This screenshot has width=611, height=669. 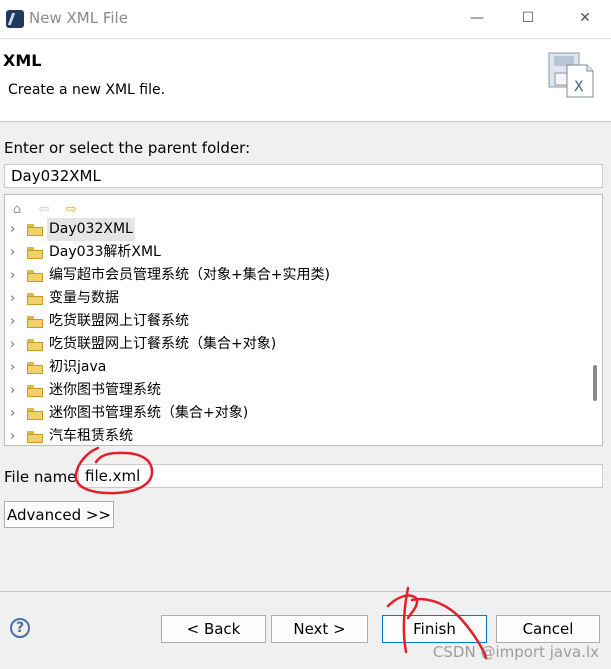 What do you see at coordinates (296, 367) in the screenshot?
I see `tree-item: › 初识java` at bounding box center [296, 367].